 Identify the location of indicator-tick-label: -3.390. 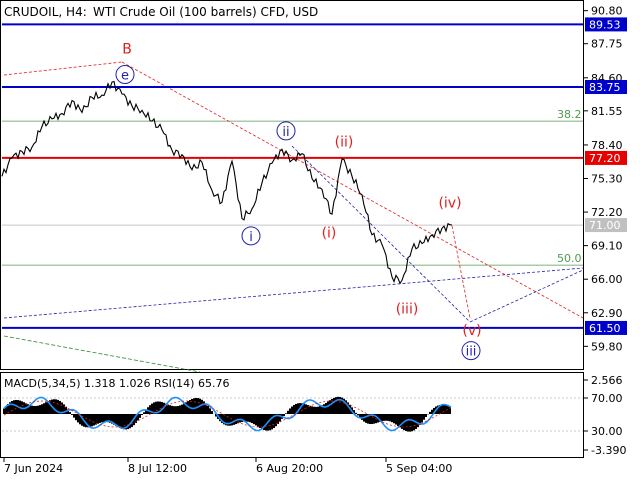
(608, 450).